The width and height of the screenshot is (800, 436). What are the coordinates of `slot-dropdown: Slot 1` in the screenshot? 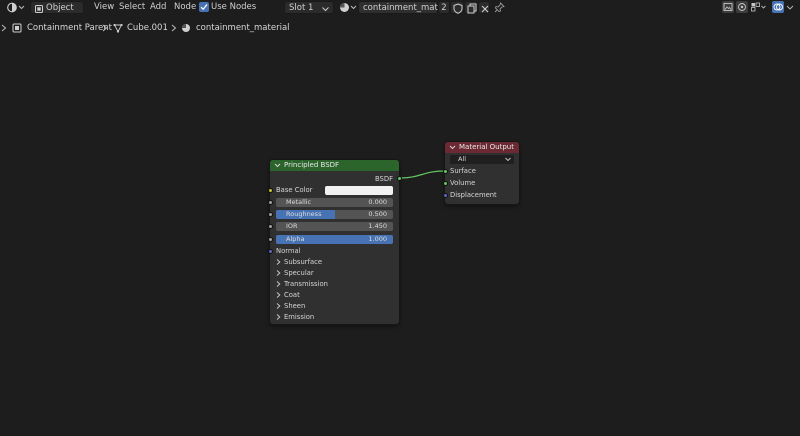 It's located at (309, 7).